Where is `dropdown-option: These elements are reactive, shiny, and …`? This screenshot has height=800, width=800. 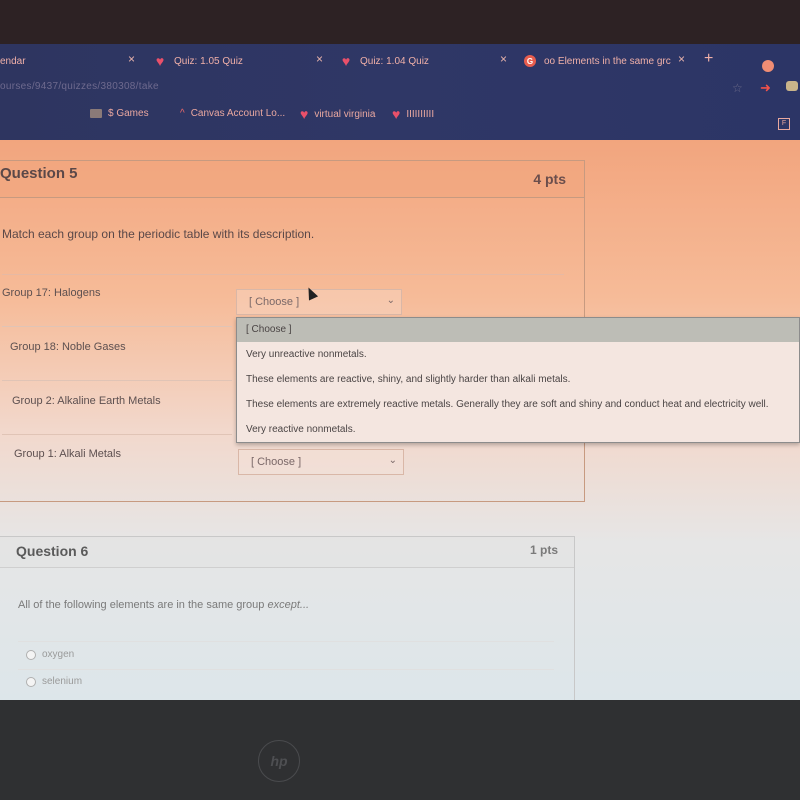 dropdown-option: These elements are reactive, shiny, and … is located at coordinates (518, 379).